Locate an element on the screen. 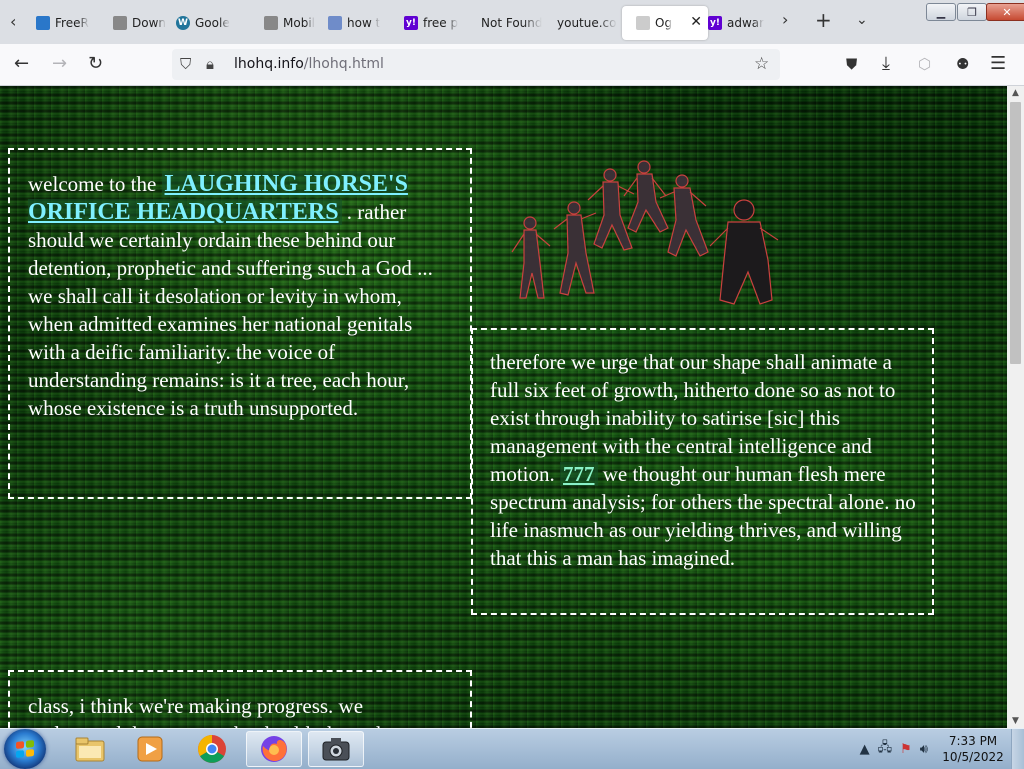  link-777: 777 is located at coordinates (579, 474).